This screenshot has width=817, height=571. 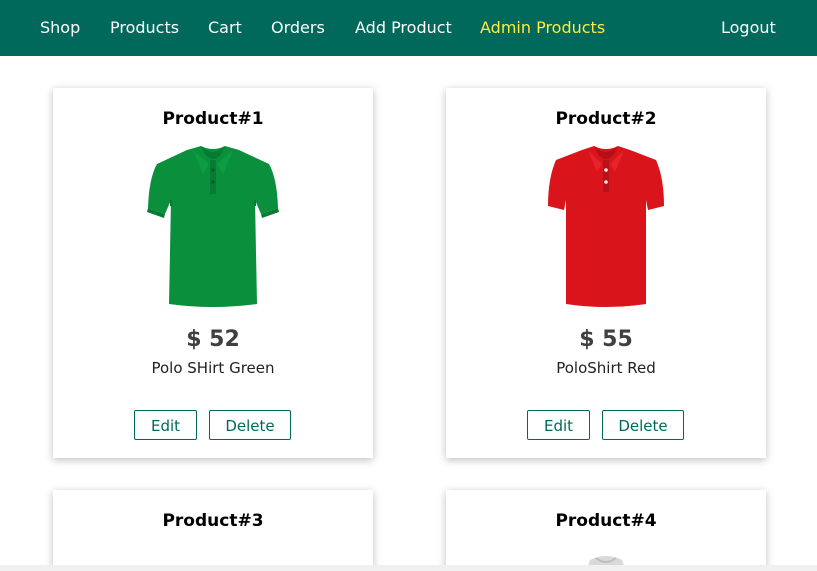 What do you see at coordinates (542, 28) in the screenshot?
I see `nav-link-admin-products: Admin Products` at bounding box center [542, 28].